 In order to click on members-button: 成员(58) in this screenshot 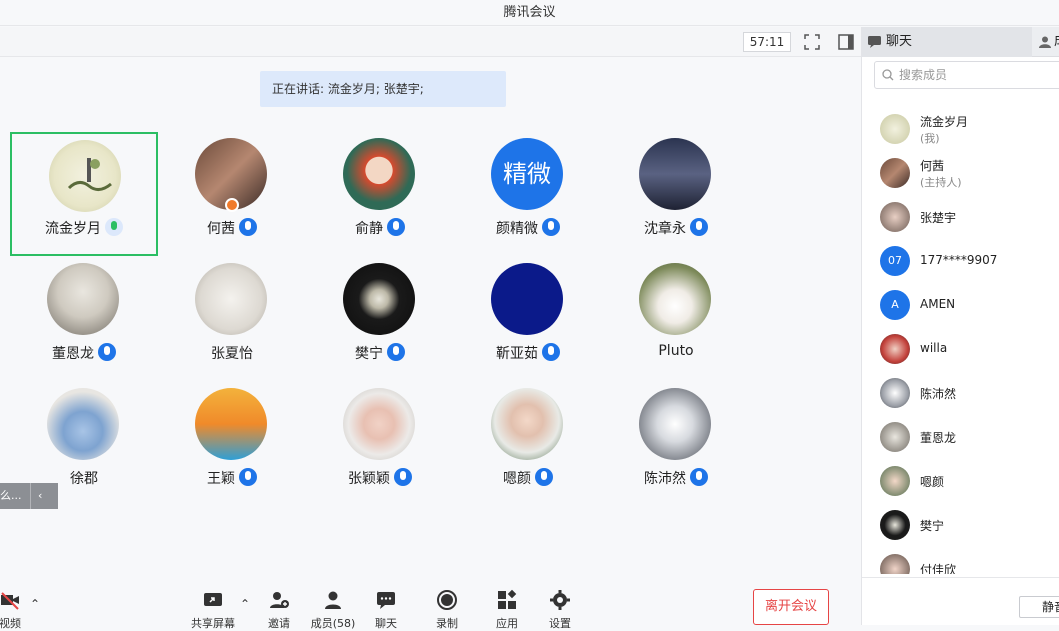, I will do `click(333, 607)`.